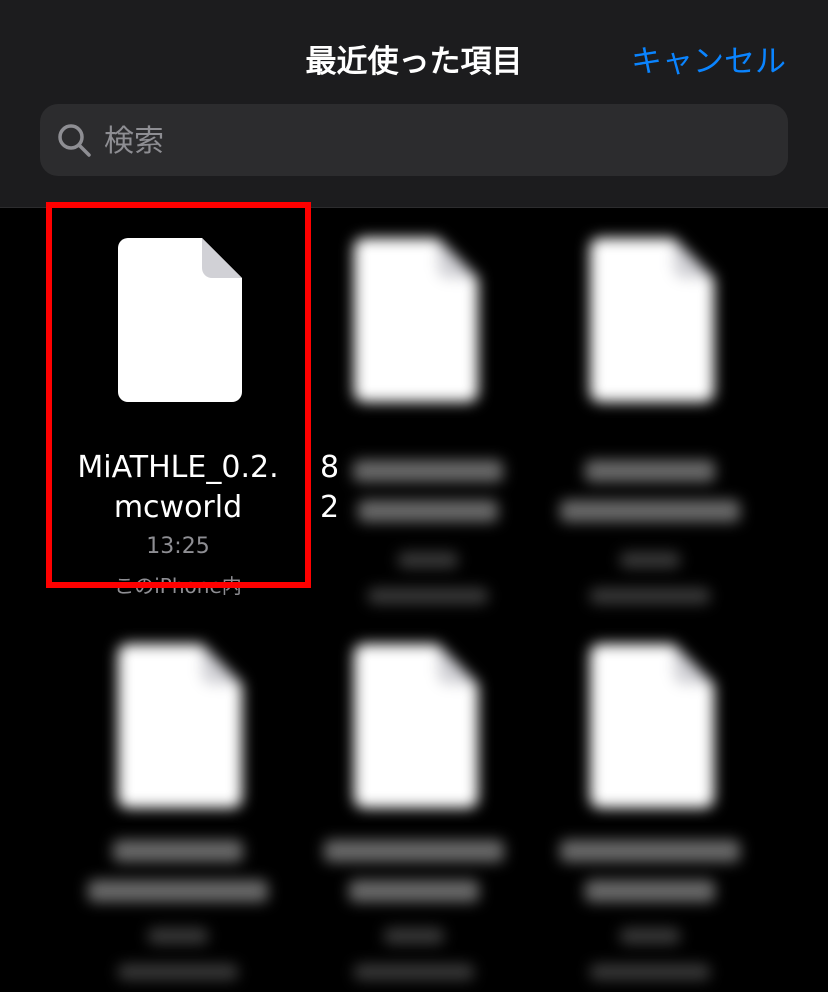  What do you see at coordinates (178, 507) in the screenshot?
I see `file-name-line-2: mcworld` at bounding box center [178, 507].